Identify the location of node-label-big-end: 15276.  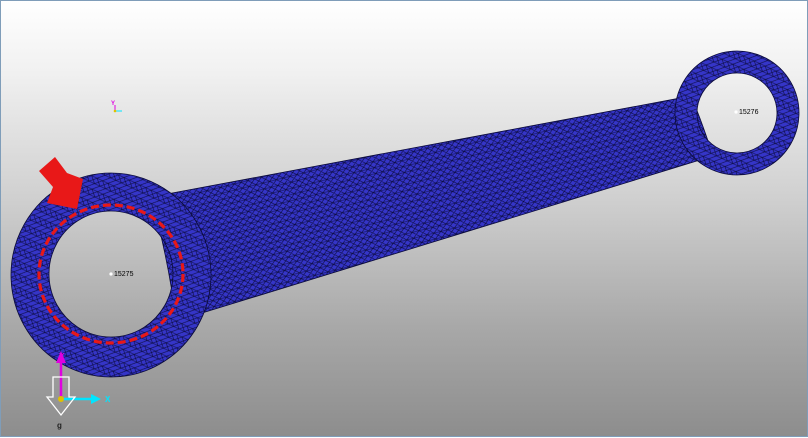
(749, 112).